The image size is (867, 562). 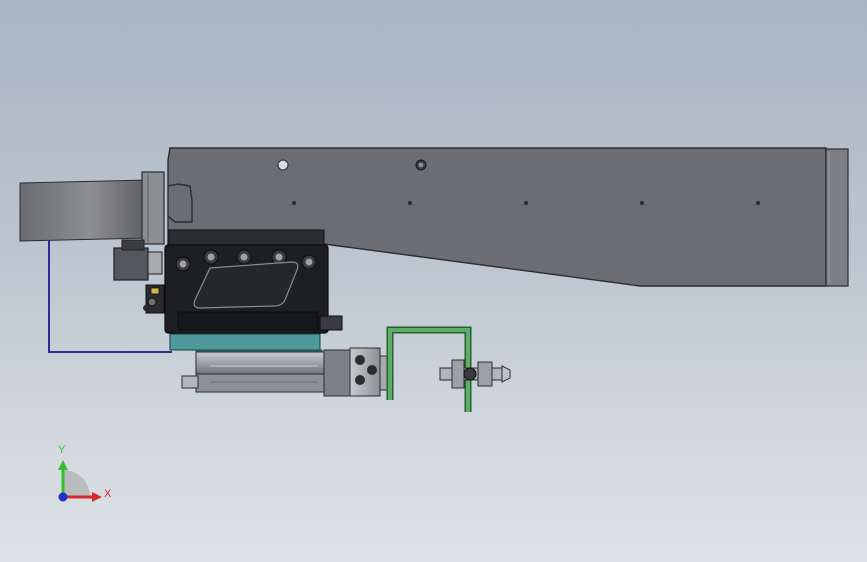 What do you see at coordinates (97, 497) in the screenshot?
I see `x-axis-arrowhead` at bounding box center [97, 497].